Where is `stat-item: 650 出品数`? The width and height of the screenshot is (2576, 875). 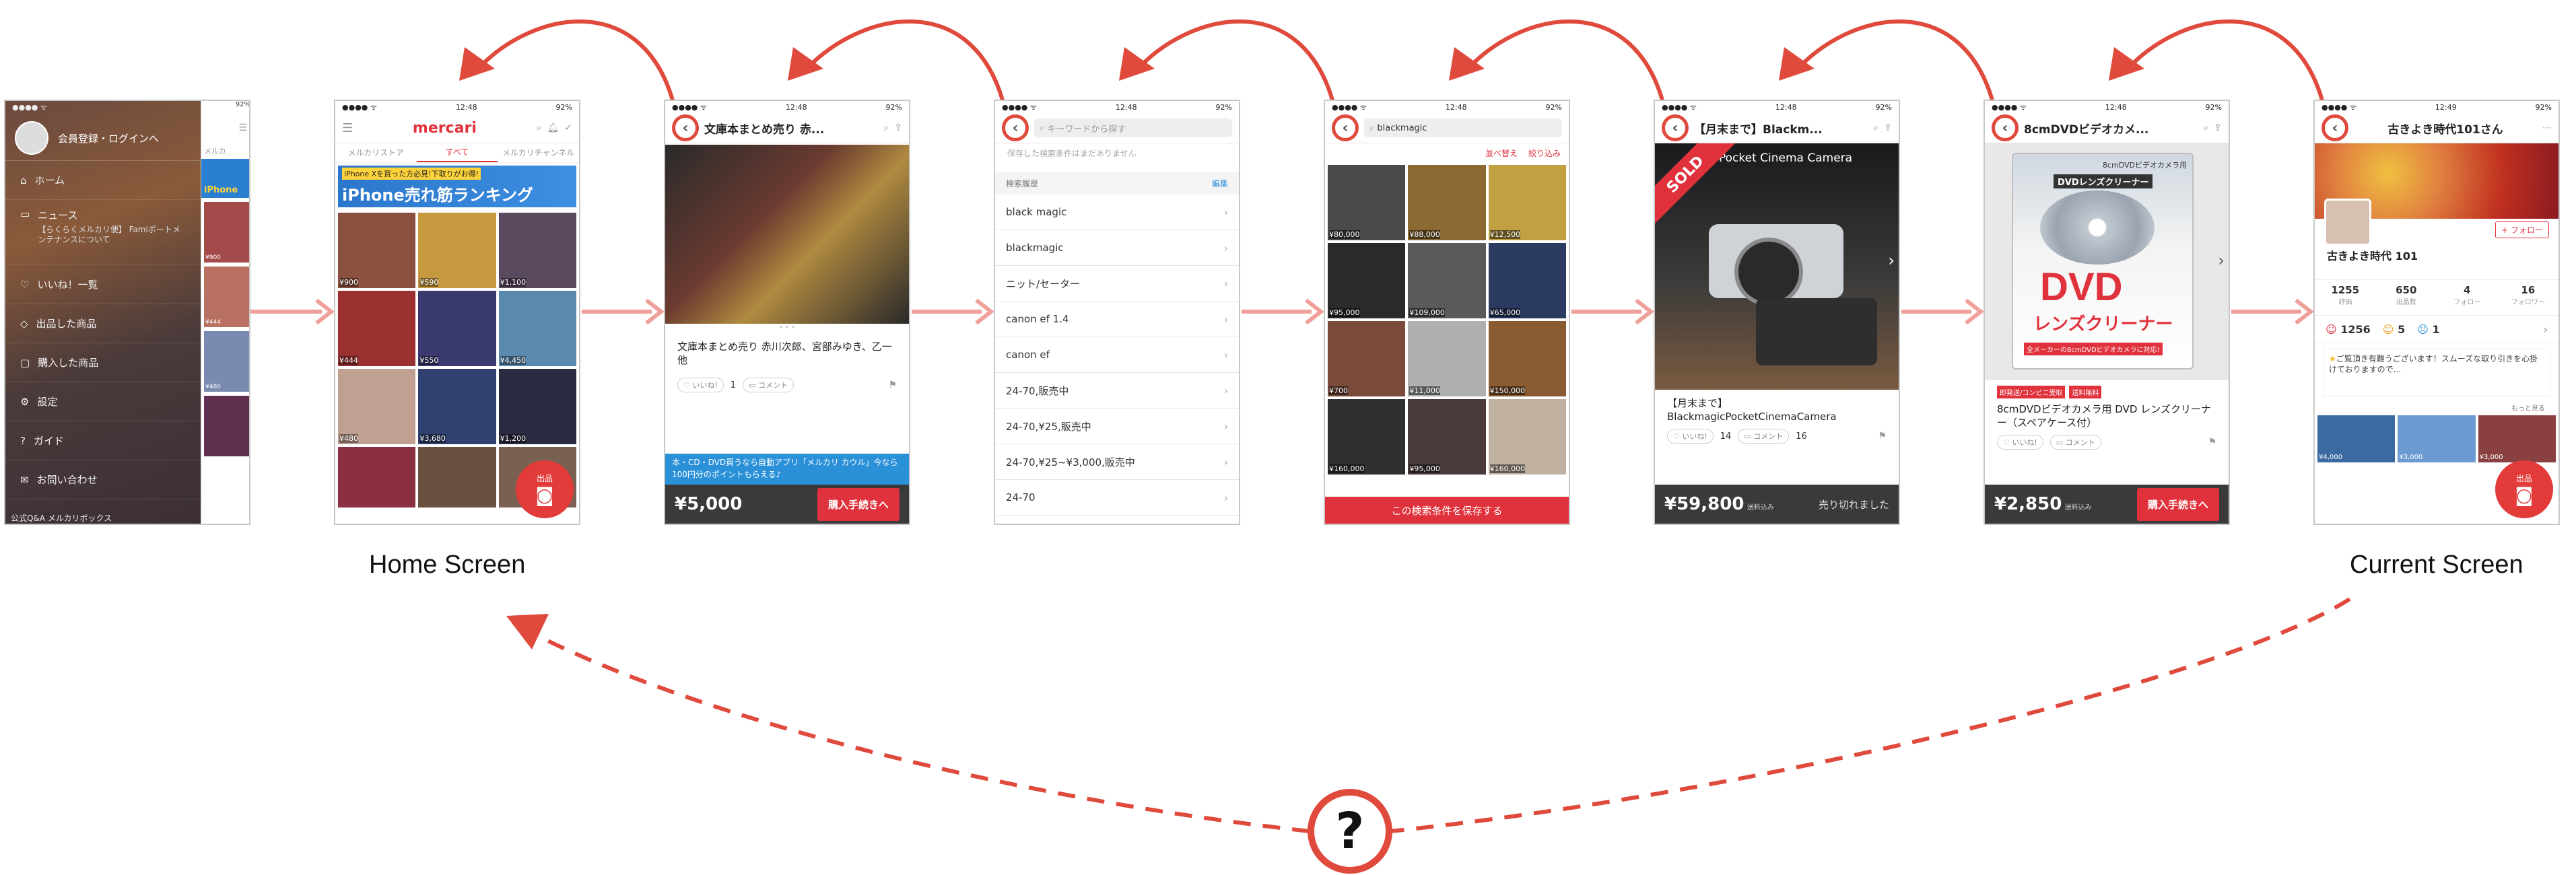
stat-item: 650 出品数 is located at coordinates (2406, 297).